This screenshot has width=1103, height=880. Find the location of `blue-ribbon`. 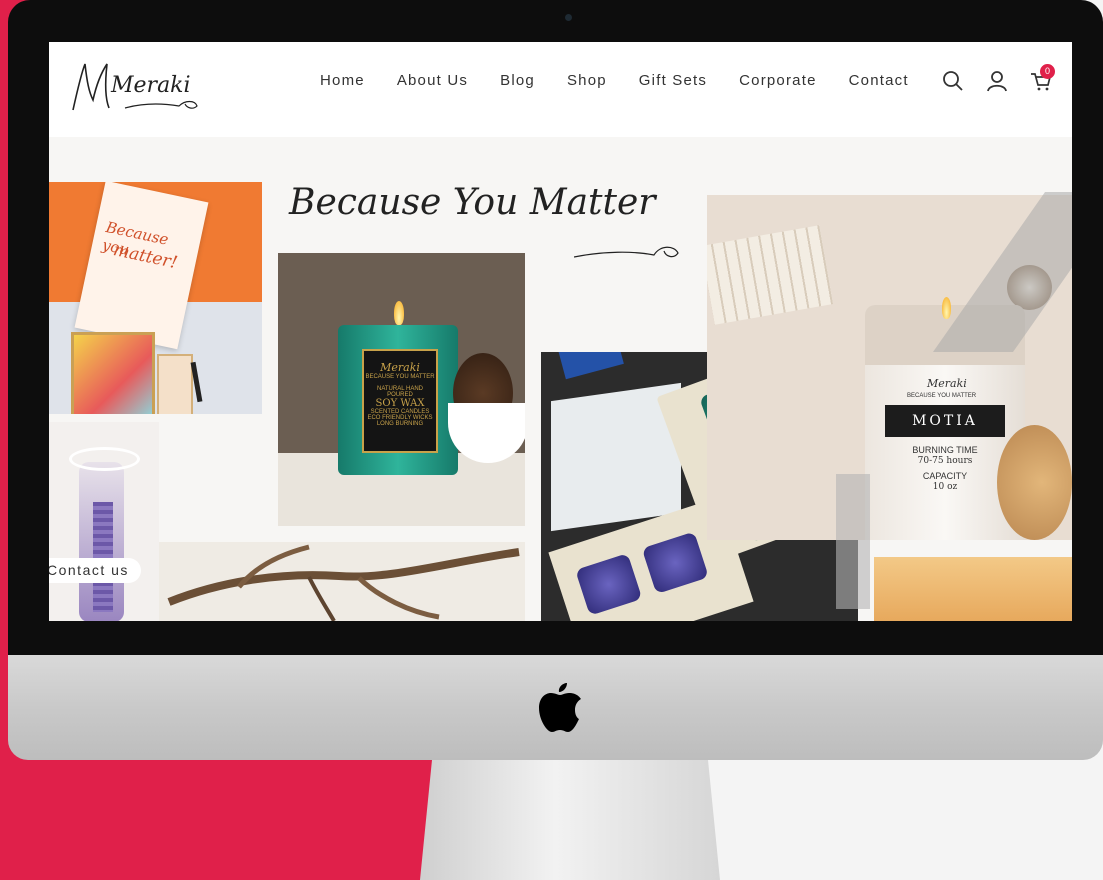

blue-ribbon is located at coordinates (591, 366).